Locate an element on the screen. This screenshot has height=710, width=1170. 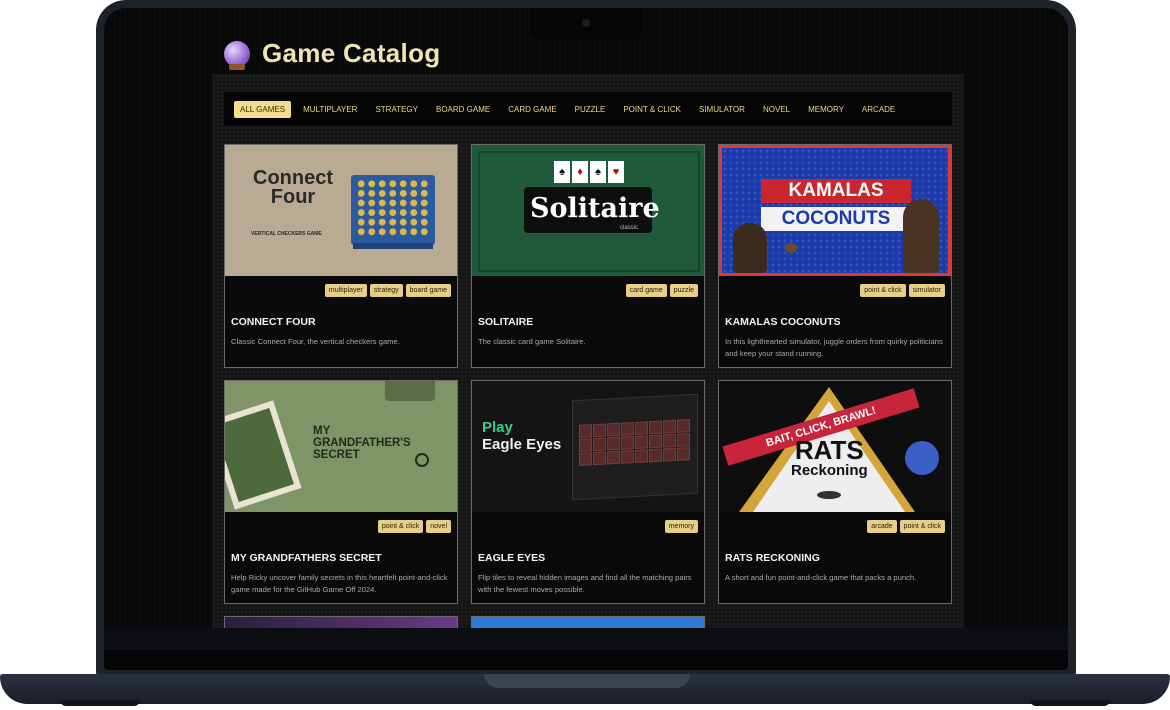
tag-list: point & click simulator is located at coordinates (902, 290).